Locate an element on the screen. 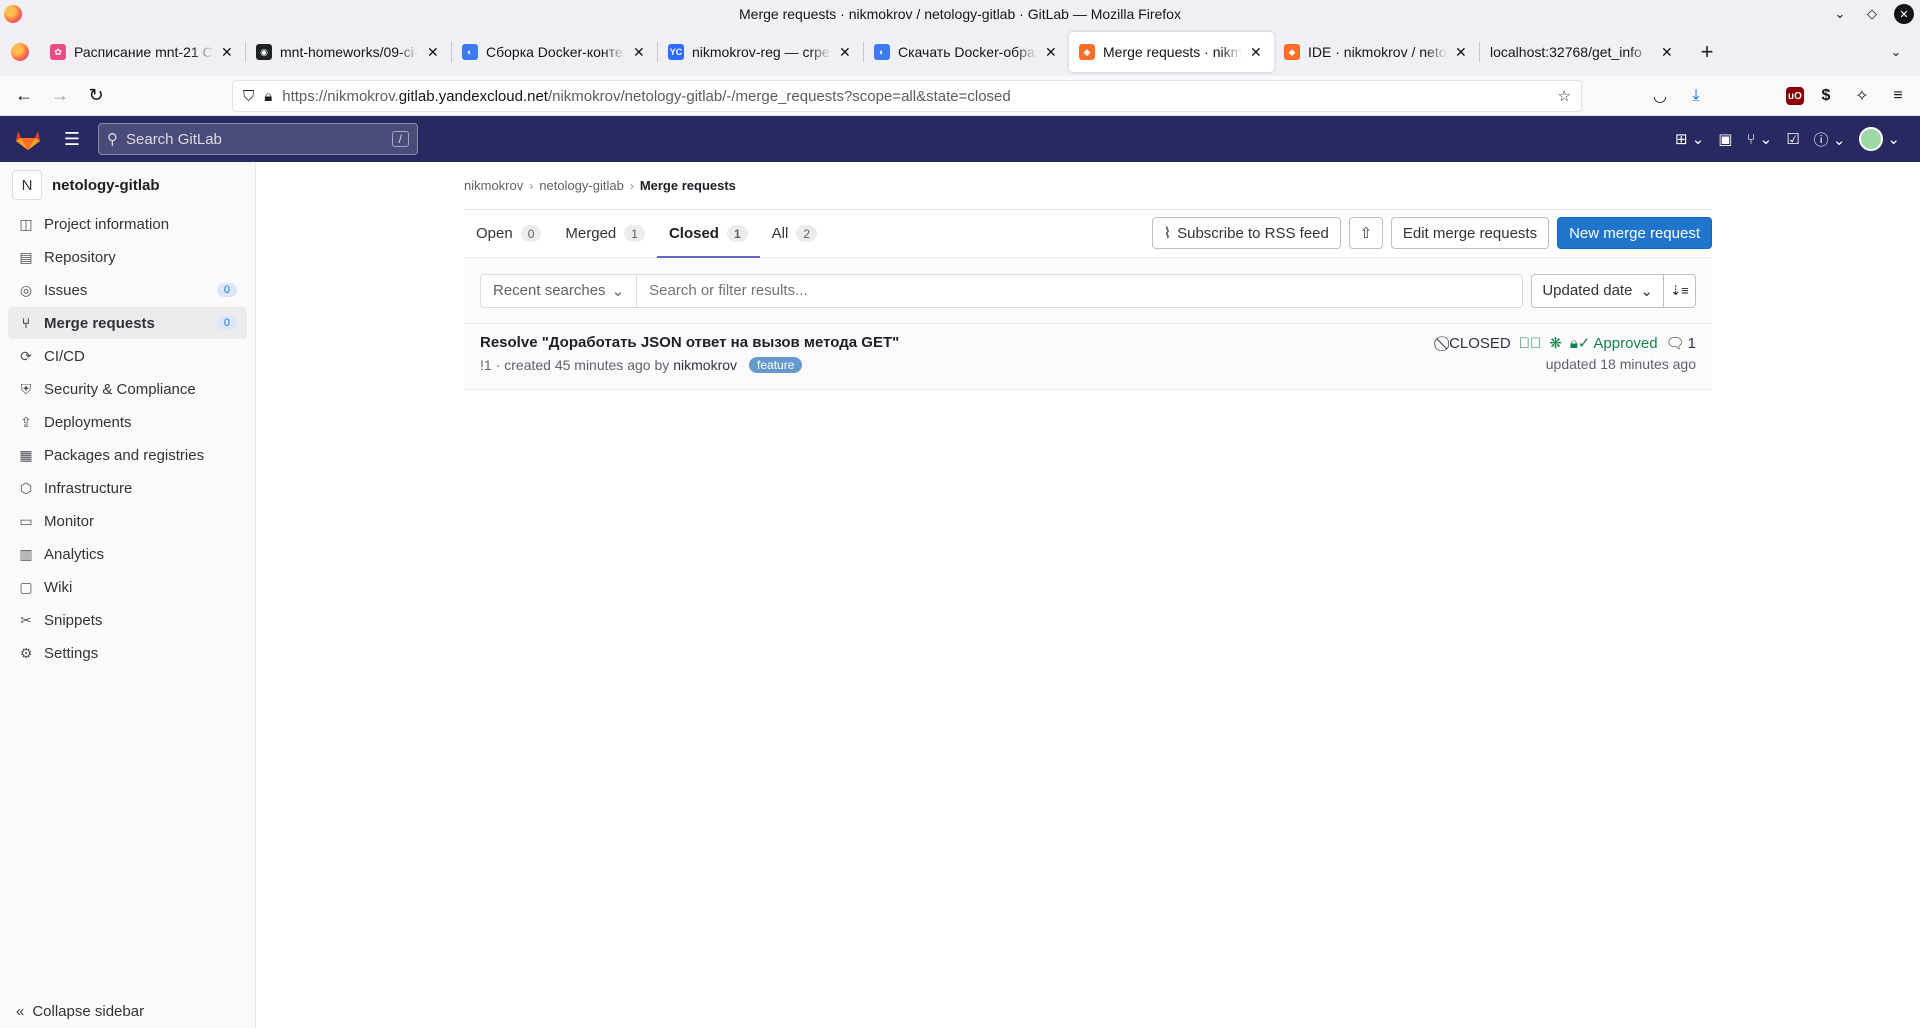 Image resolution: width=1920 pixels, height=1028 pixels. tab-closed: Closed 1 is located at coordinates (708, 234).